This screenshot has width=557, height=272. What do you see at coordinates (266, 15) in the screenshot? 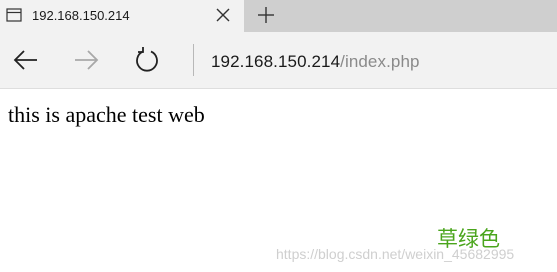
I see `plus-icon` at bounding box center [266, 15].